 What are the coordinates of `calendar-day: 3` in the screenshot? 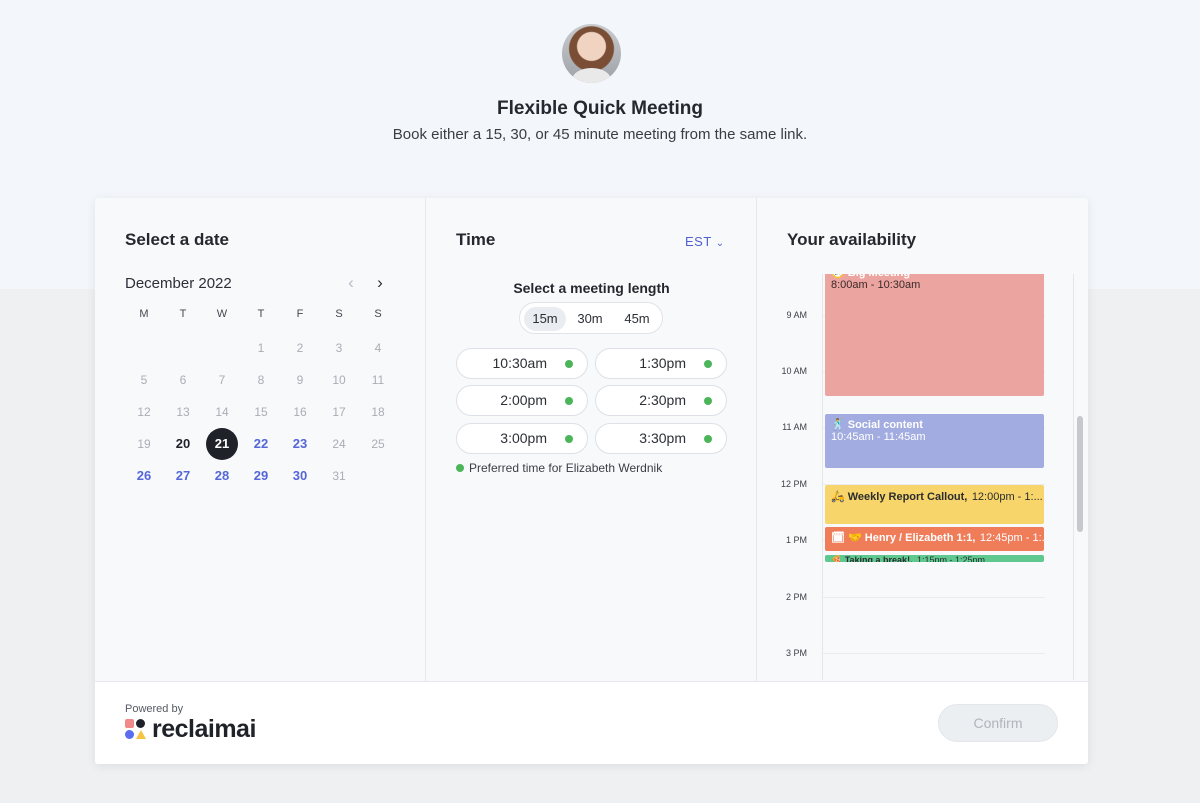 It's located at (339, 348).